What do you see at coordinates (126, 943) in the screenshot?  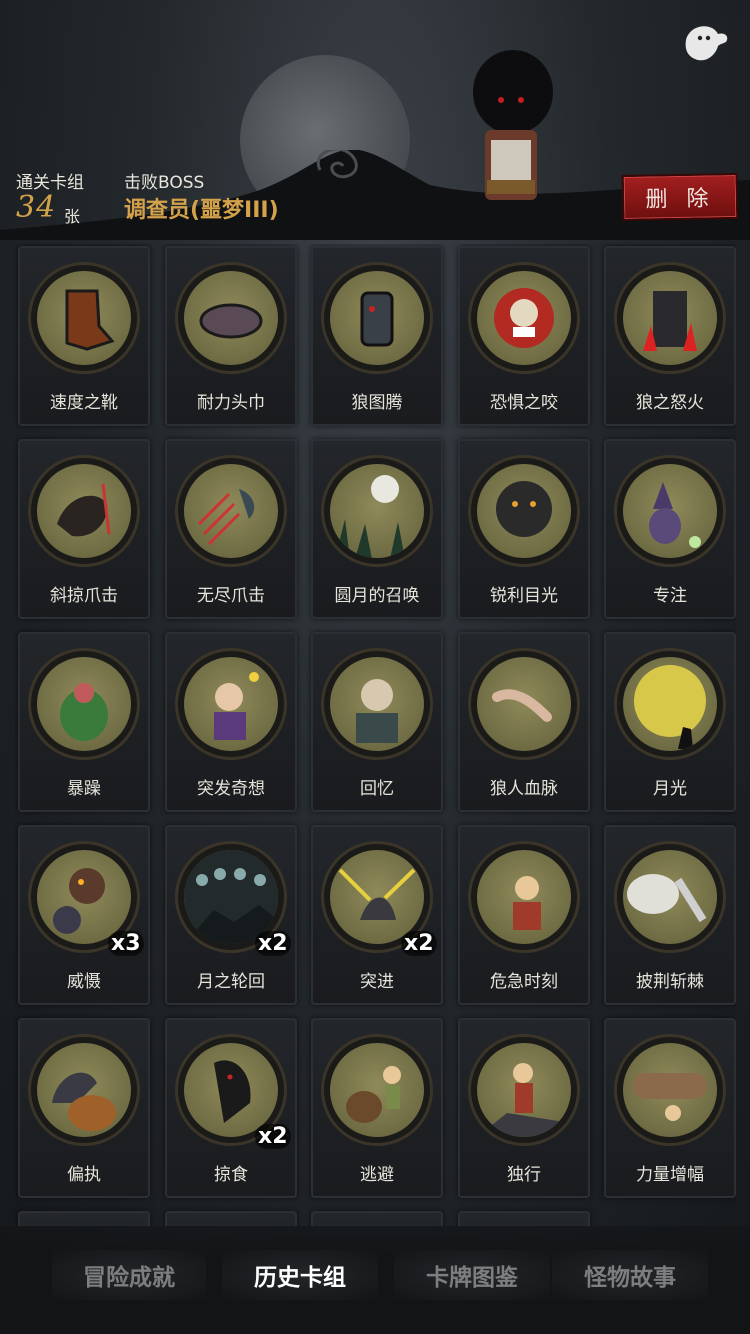 I see `card-count-badge: x3` at bounding box center [126, 943].